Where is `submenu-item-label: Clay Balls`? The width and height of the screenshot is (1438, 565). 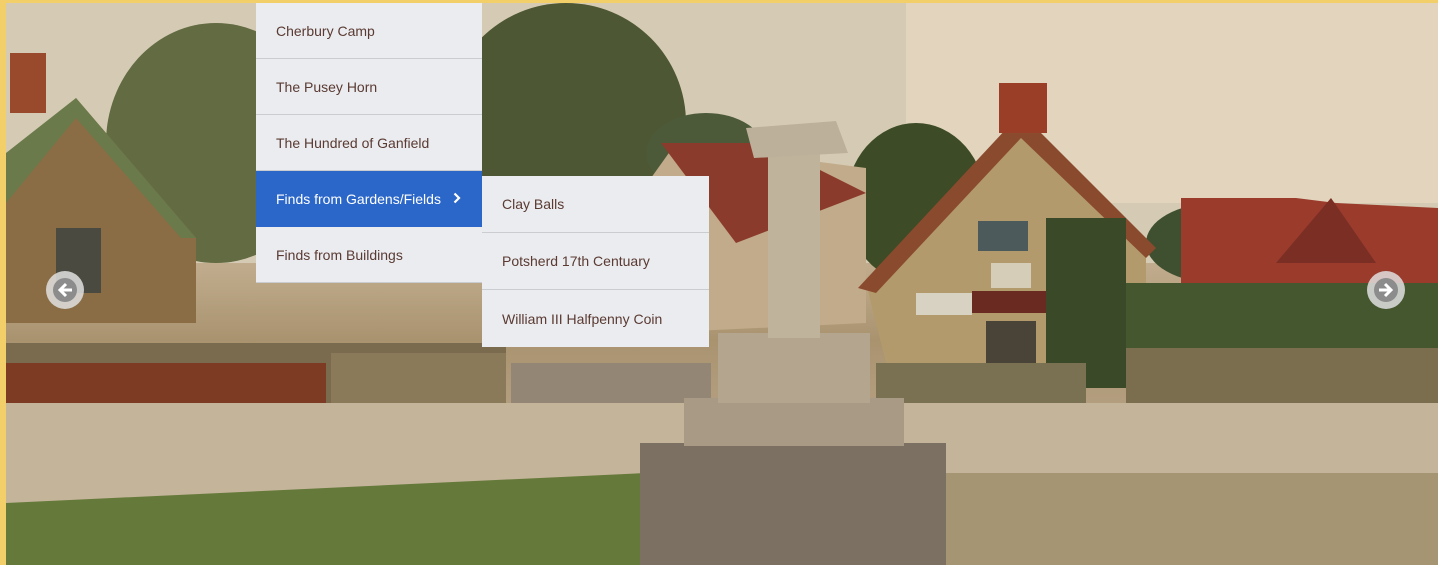 submenu-item-label: Clay Balls is located at coordinates (533, 204).